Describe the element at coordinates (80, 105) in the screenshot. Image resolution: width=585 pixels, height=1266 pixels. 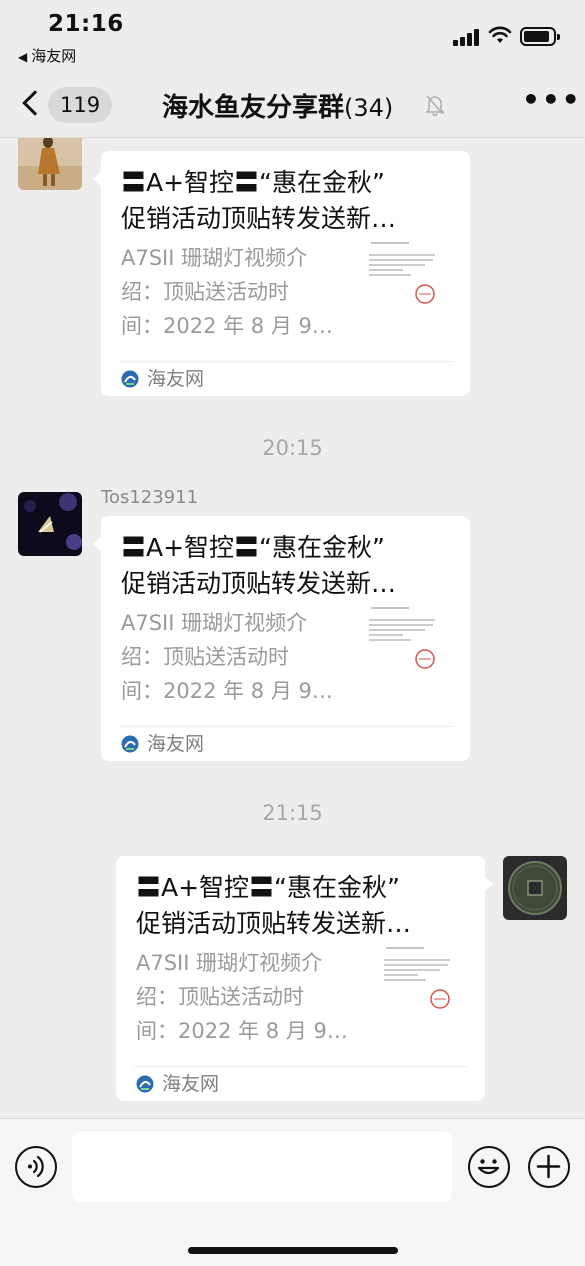
I see `unread-count-badge: 119` at that location.